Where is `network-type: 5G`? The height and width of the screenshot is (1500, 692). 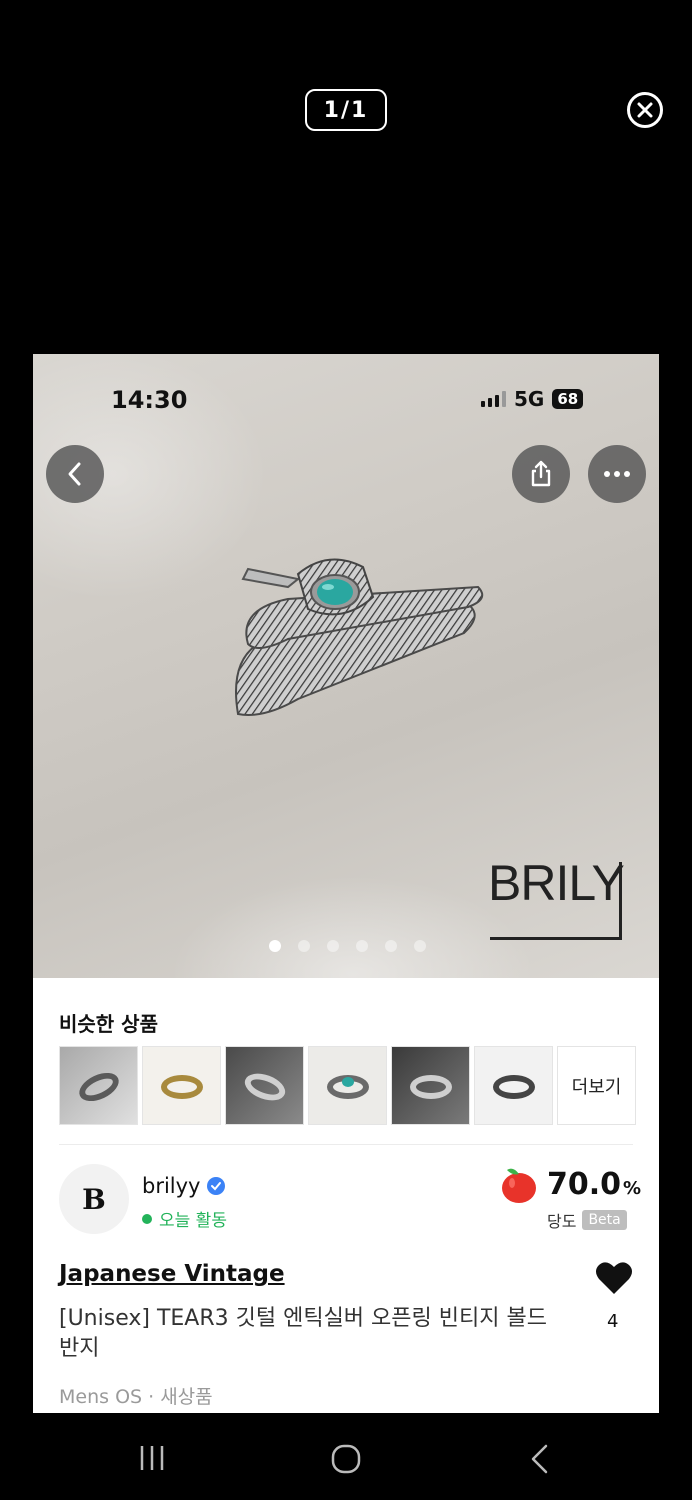 network-type: 5G is located at coordinates (529, 399).